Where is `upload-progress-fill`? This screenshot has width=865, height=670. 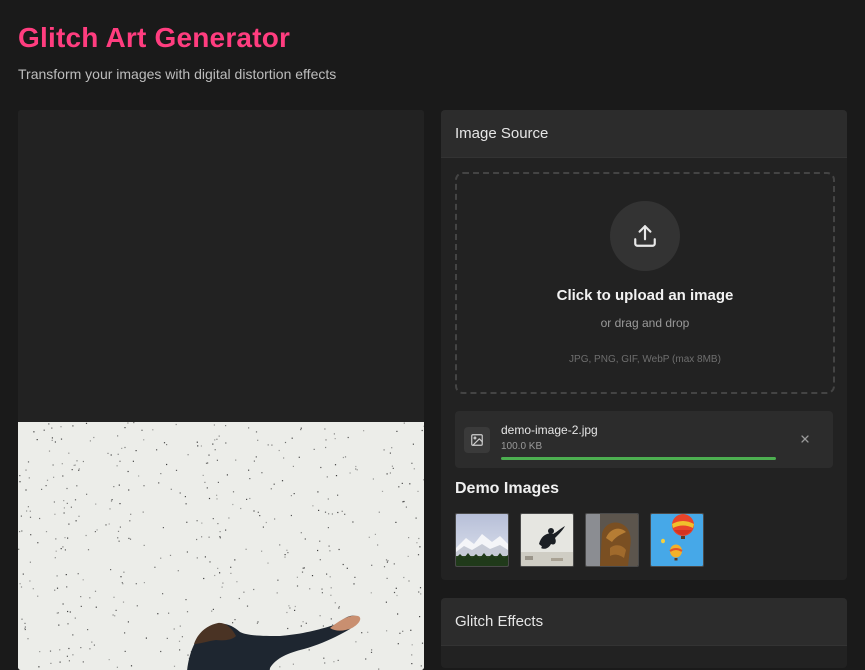
upload-progress-fill is located at coordinates (638, 458).